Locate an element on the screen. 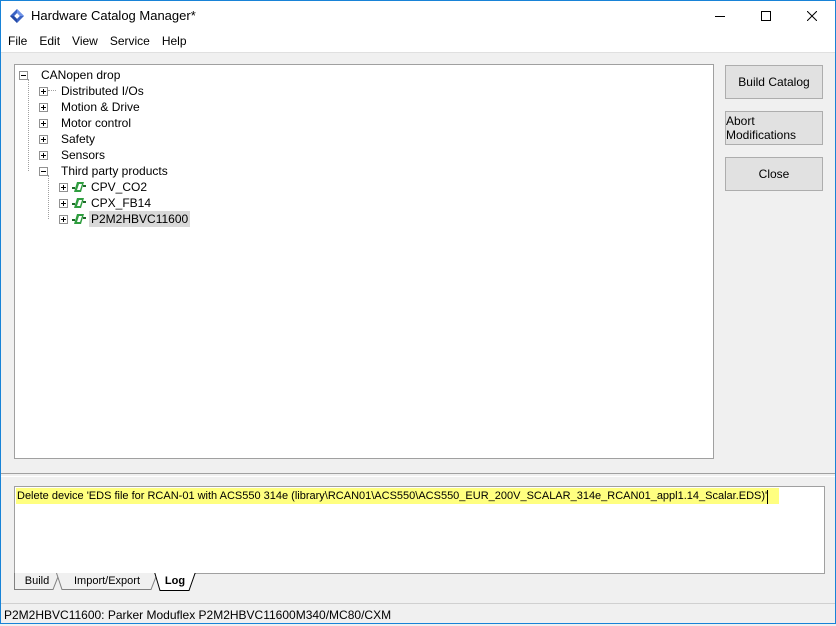 The width and height of the screenshot is (836, 626). tab-label: Build is located at coordinates (37, 581).